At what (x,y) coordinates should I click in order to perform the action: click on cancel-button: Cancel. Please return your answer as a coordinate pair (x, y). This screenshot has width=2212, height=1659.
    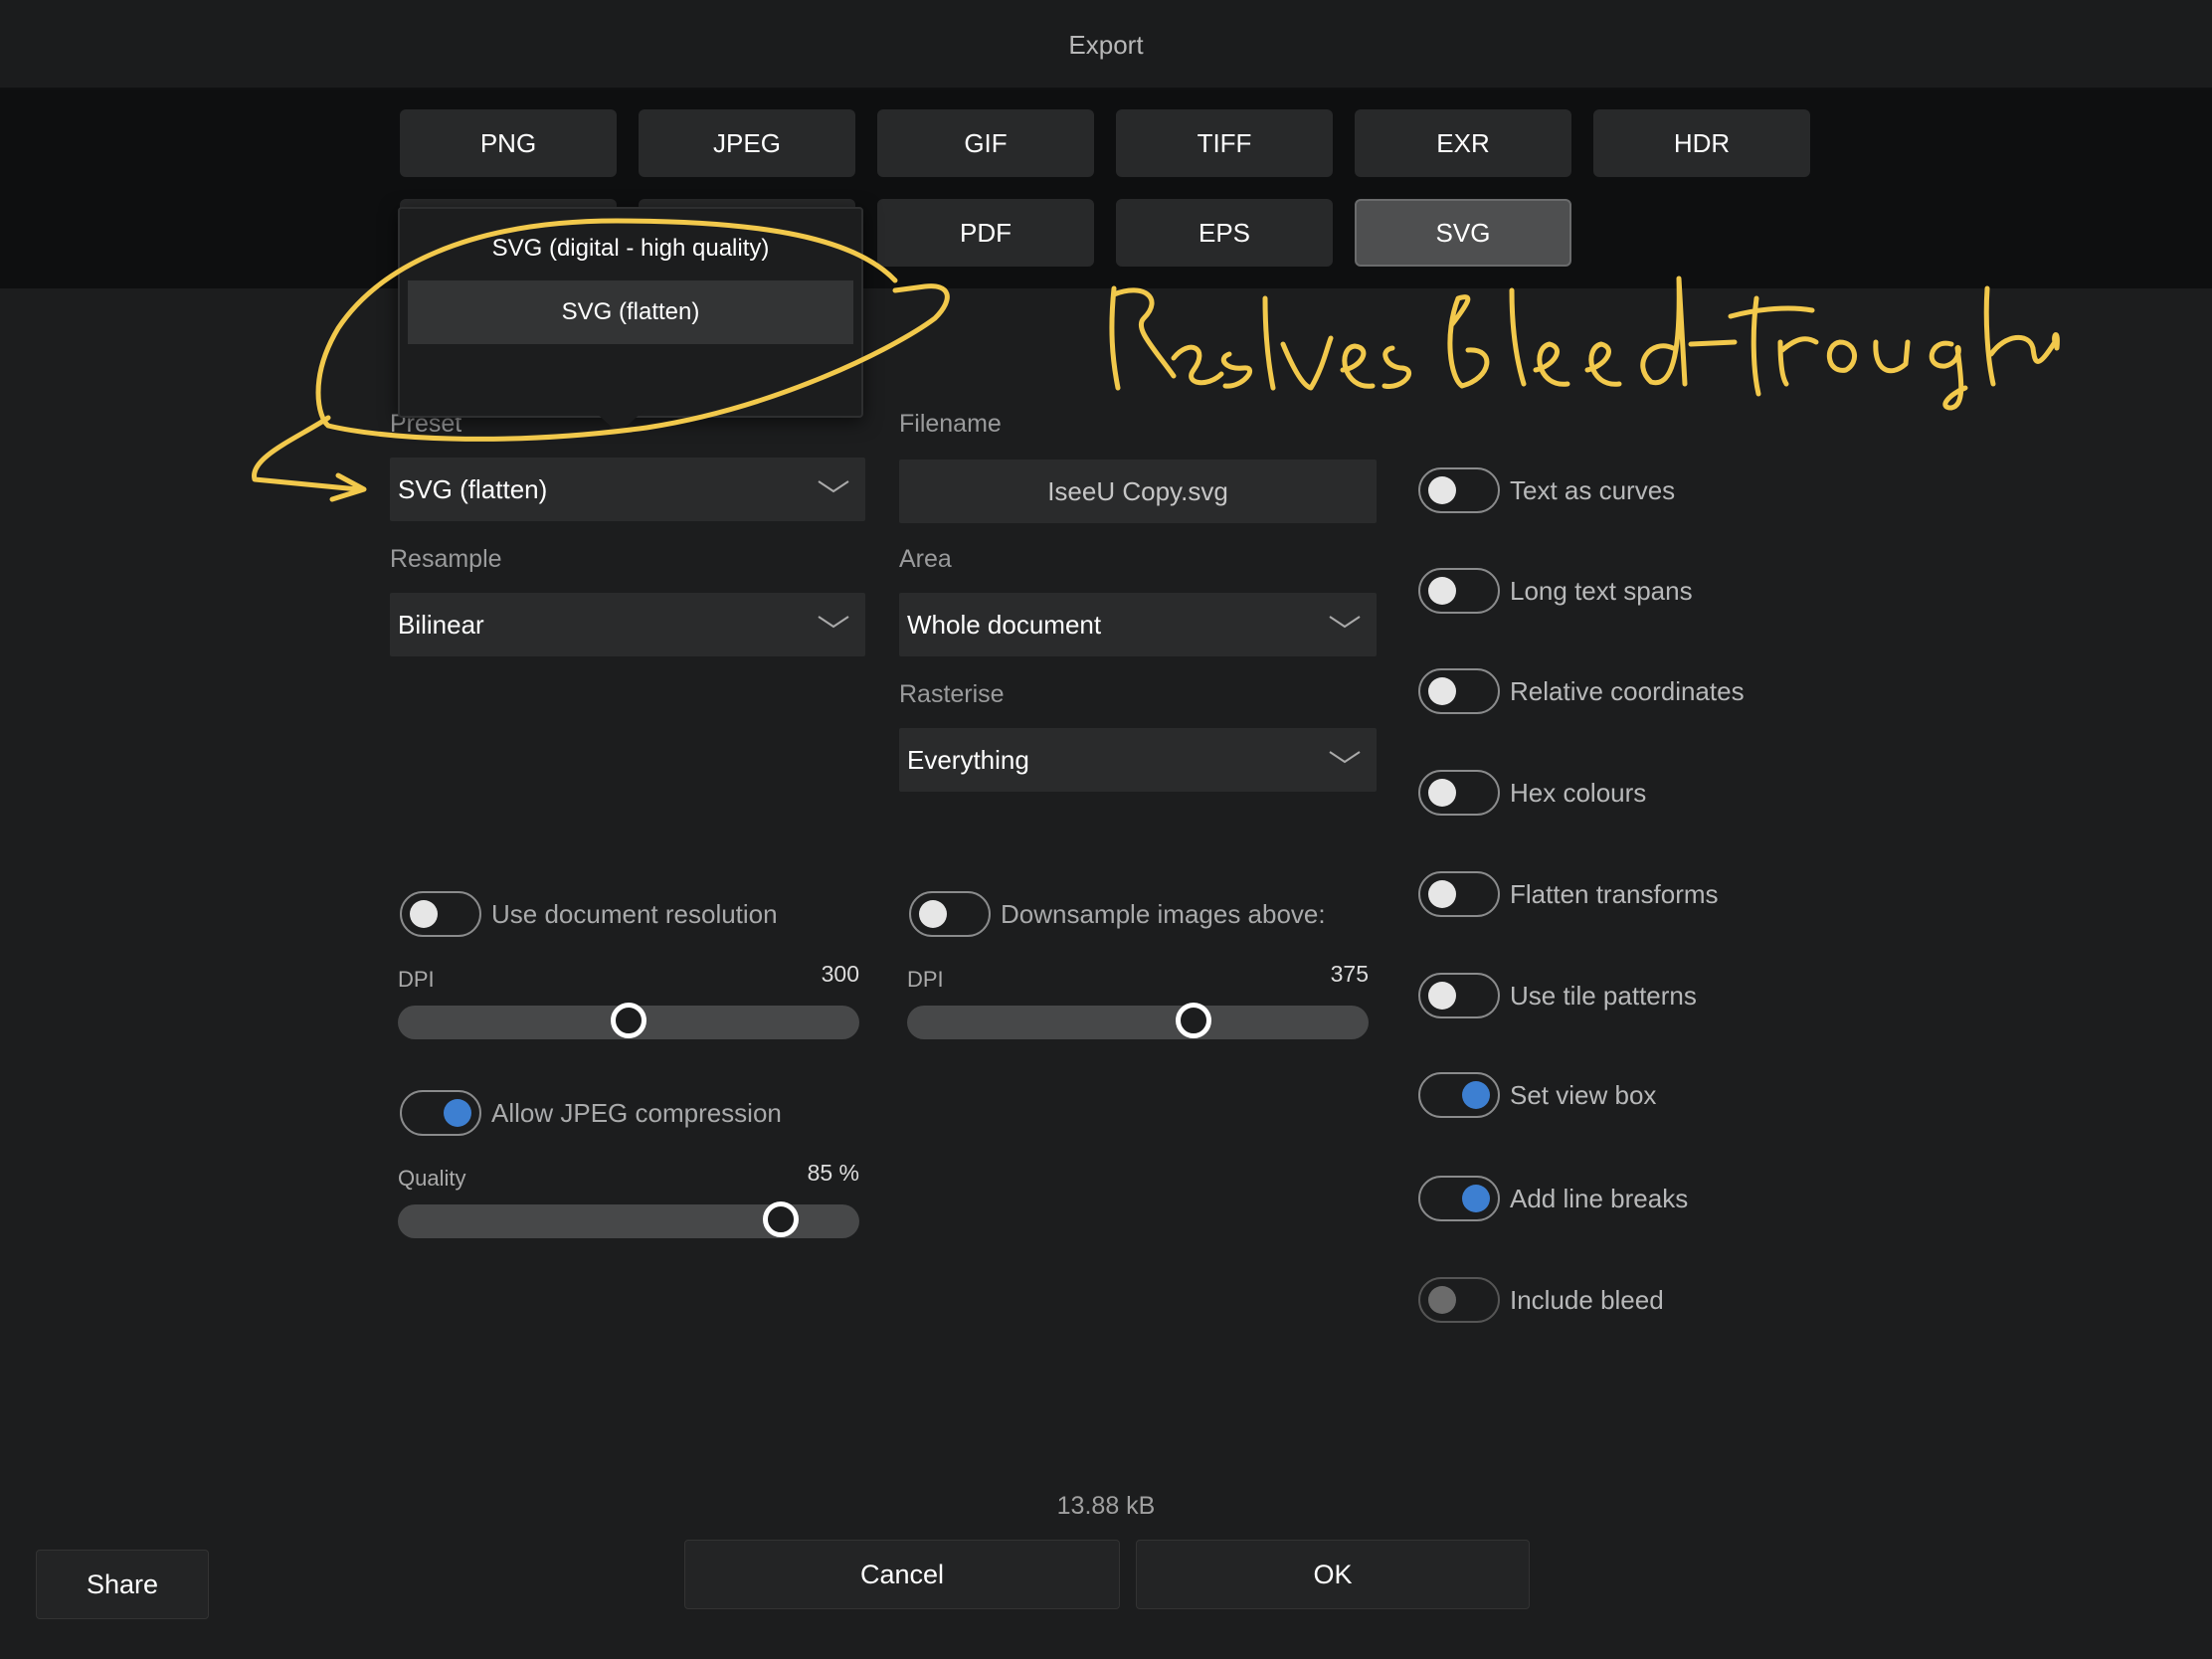
    Looking at the image, I should click on (902, 1574).